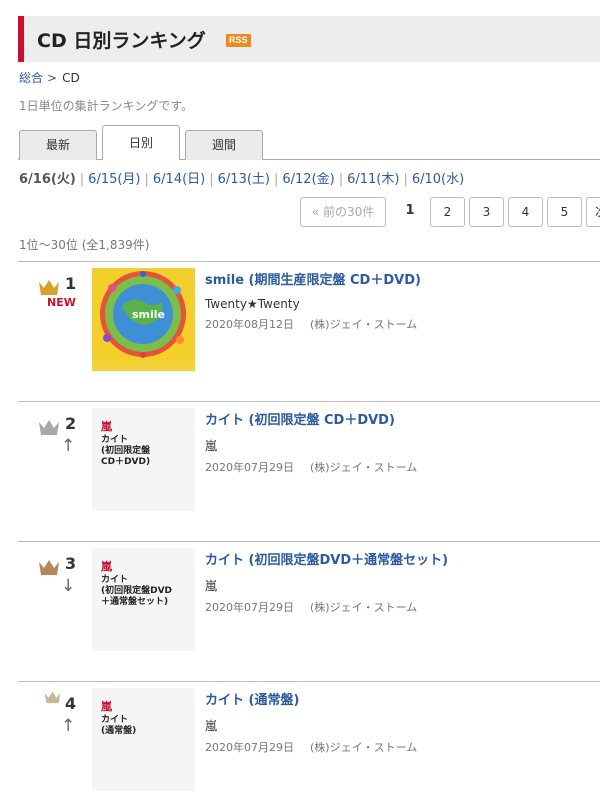 The width and height of the screenshot is (600, 804). What do you see at coordinates (141, 142) in the screenshot?
I see `tab-daily: 日別` at bounding box center [141, 142].